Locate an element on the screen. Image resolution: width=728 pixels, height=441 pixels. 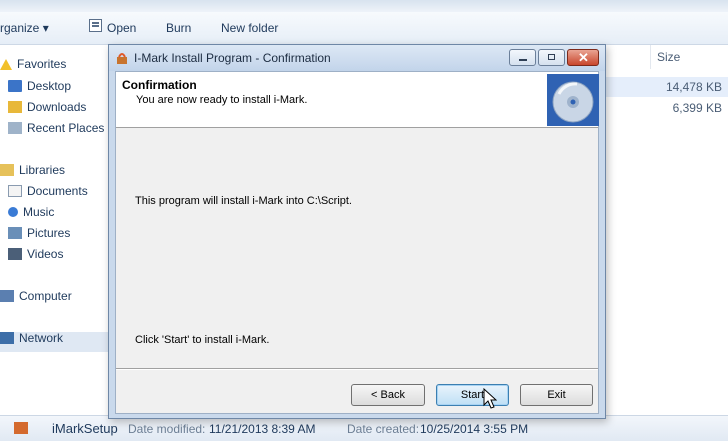
close-button: ✕ is located at coordinates (583, 57).